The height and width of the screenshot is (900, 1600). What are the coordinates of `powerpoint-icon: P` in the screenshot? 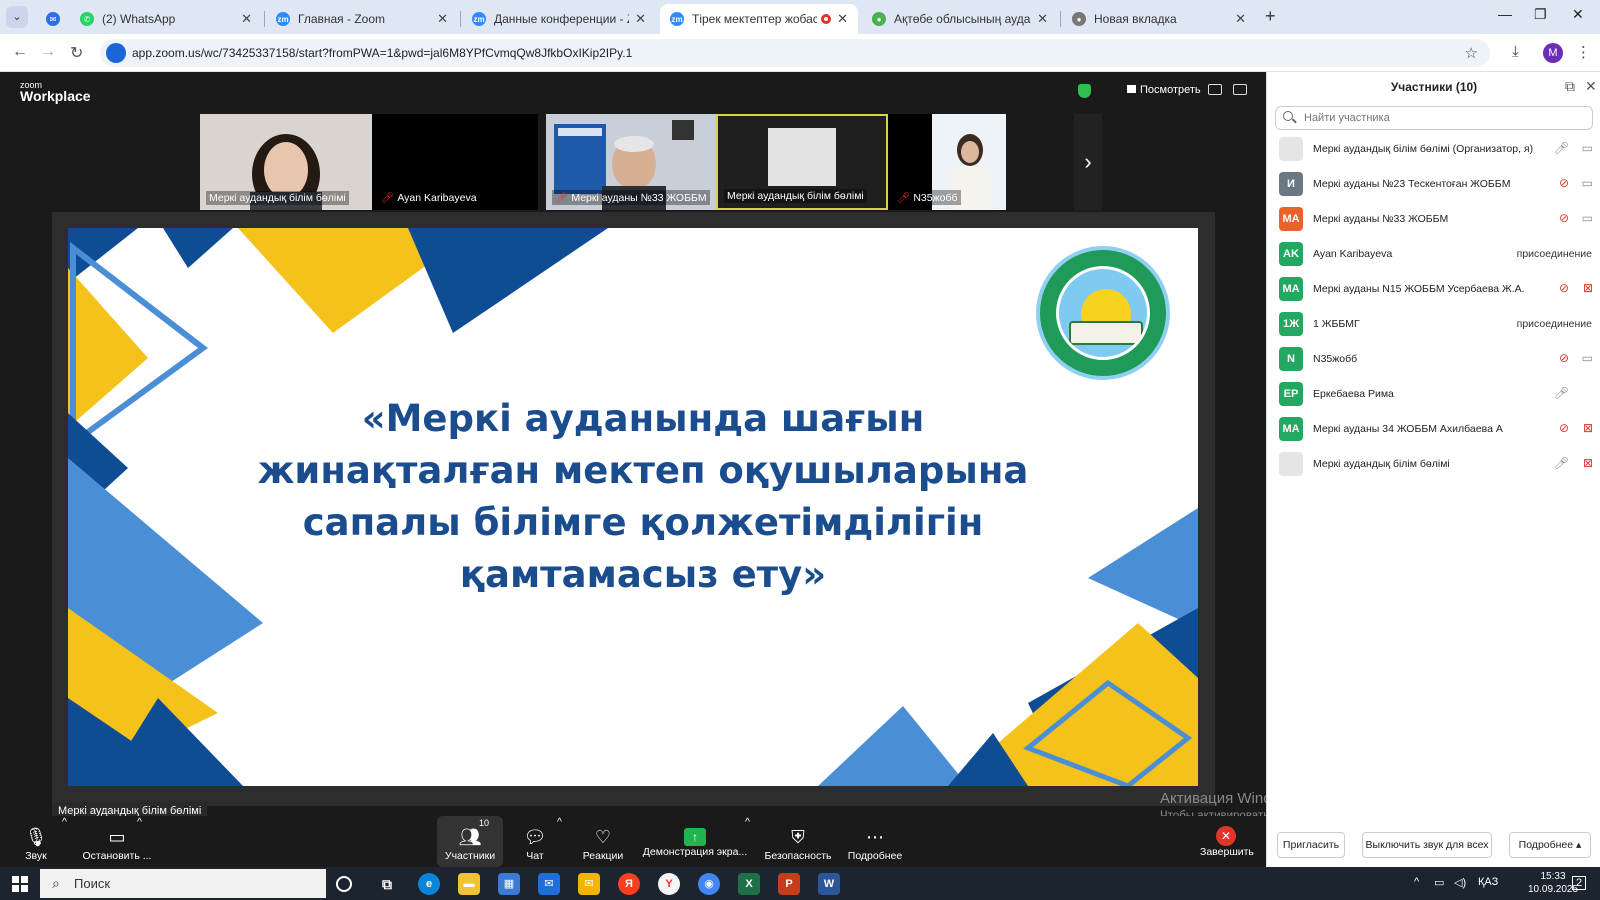 It's located at (789, 884).